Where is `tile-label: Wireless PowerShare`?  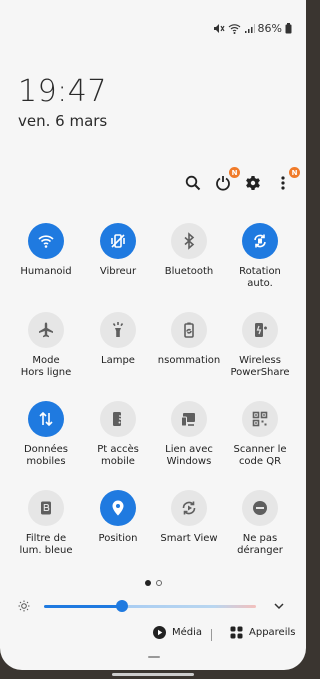 tile-label: Wireless PowerShare is located at coordinates (260, 366).